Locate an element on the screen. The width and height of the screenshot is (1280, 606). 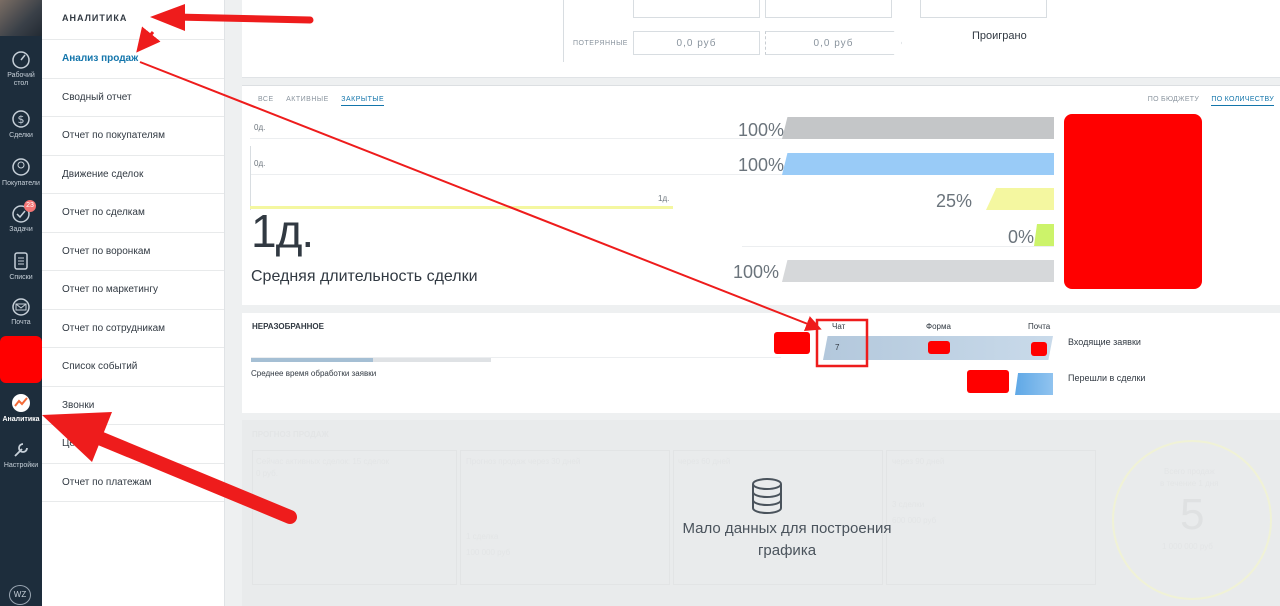
won-status-box is located at coordinates (983, 9).